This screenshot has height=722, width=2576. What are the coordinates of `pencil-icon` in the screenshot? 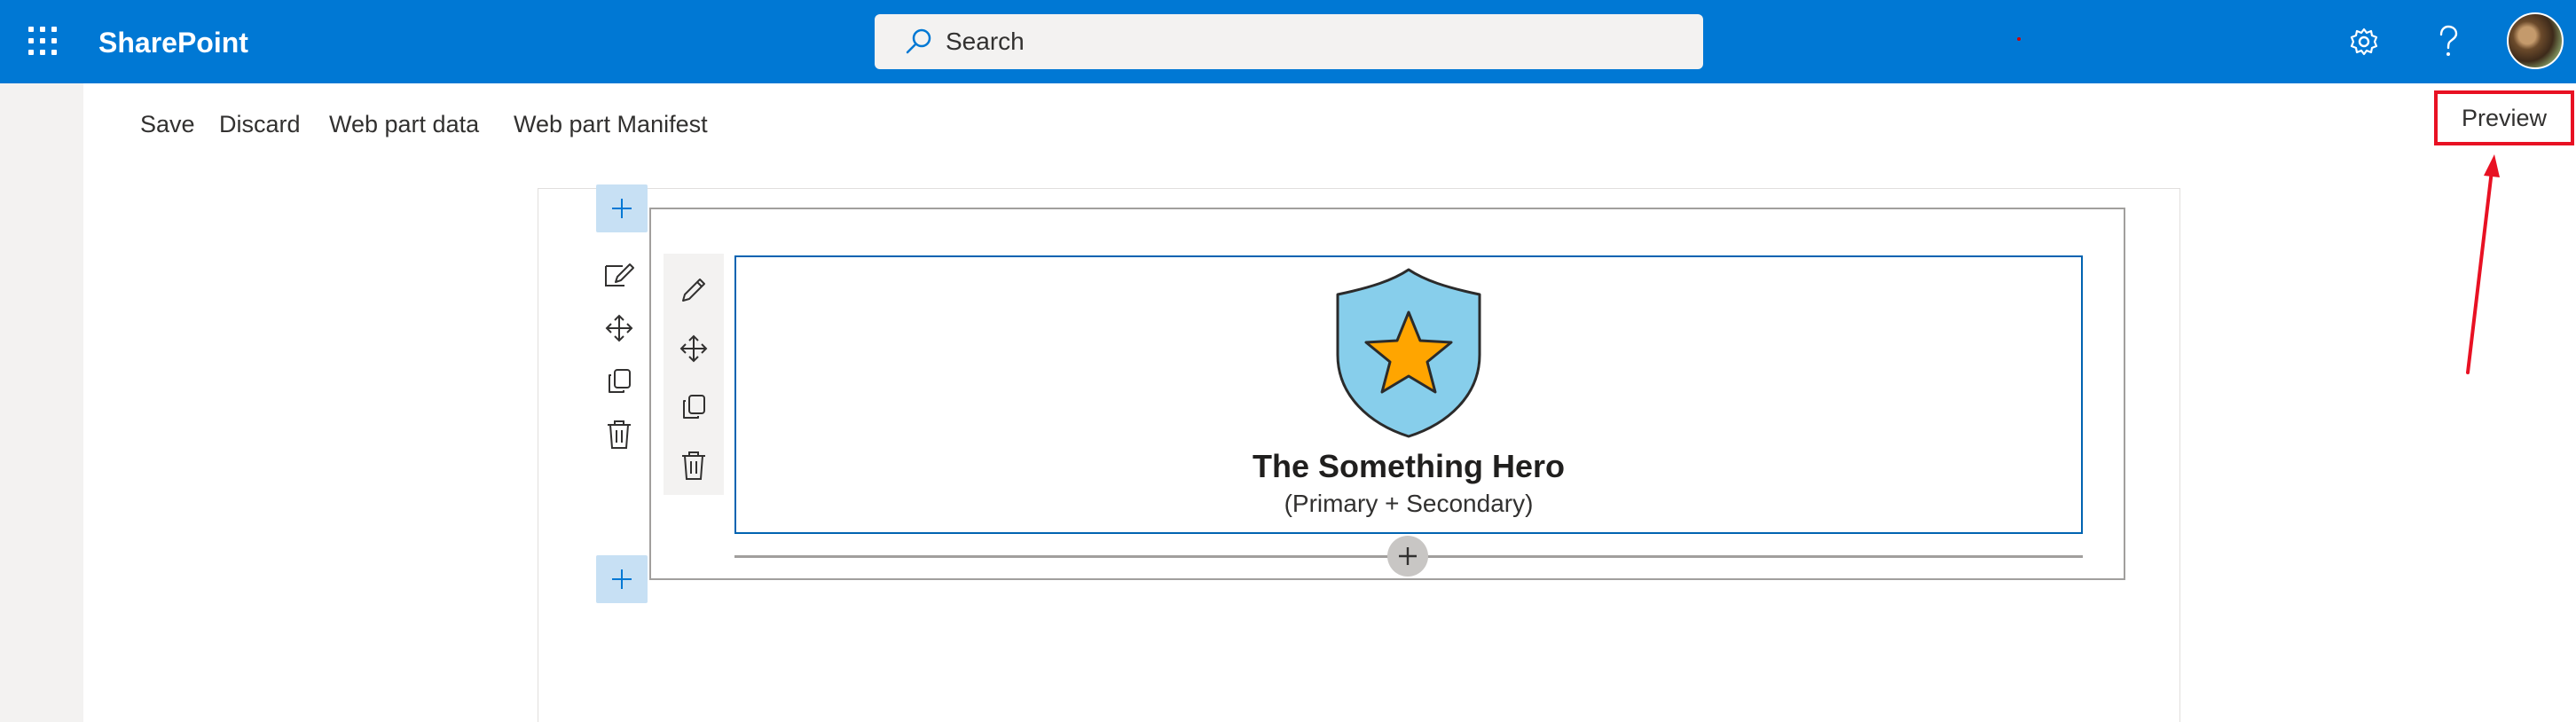 It's located at (693, 290).